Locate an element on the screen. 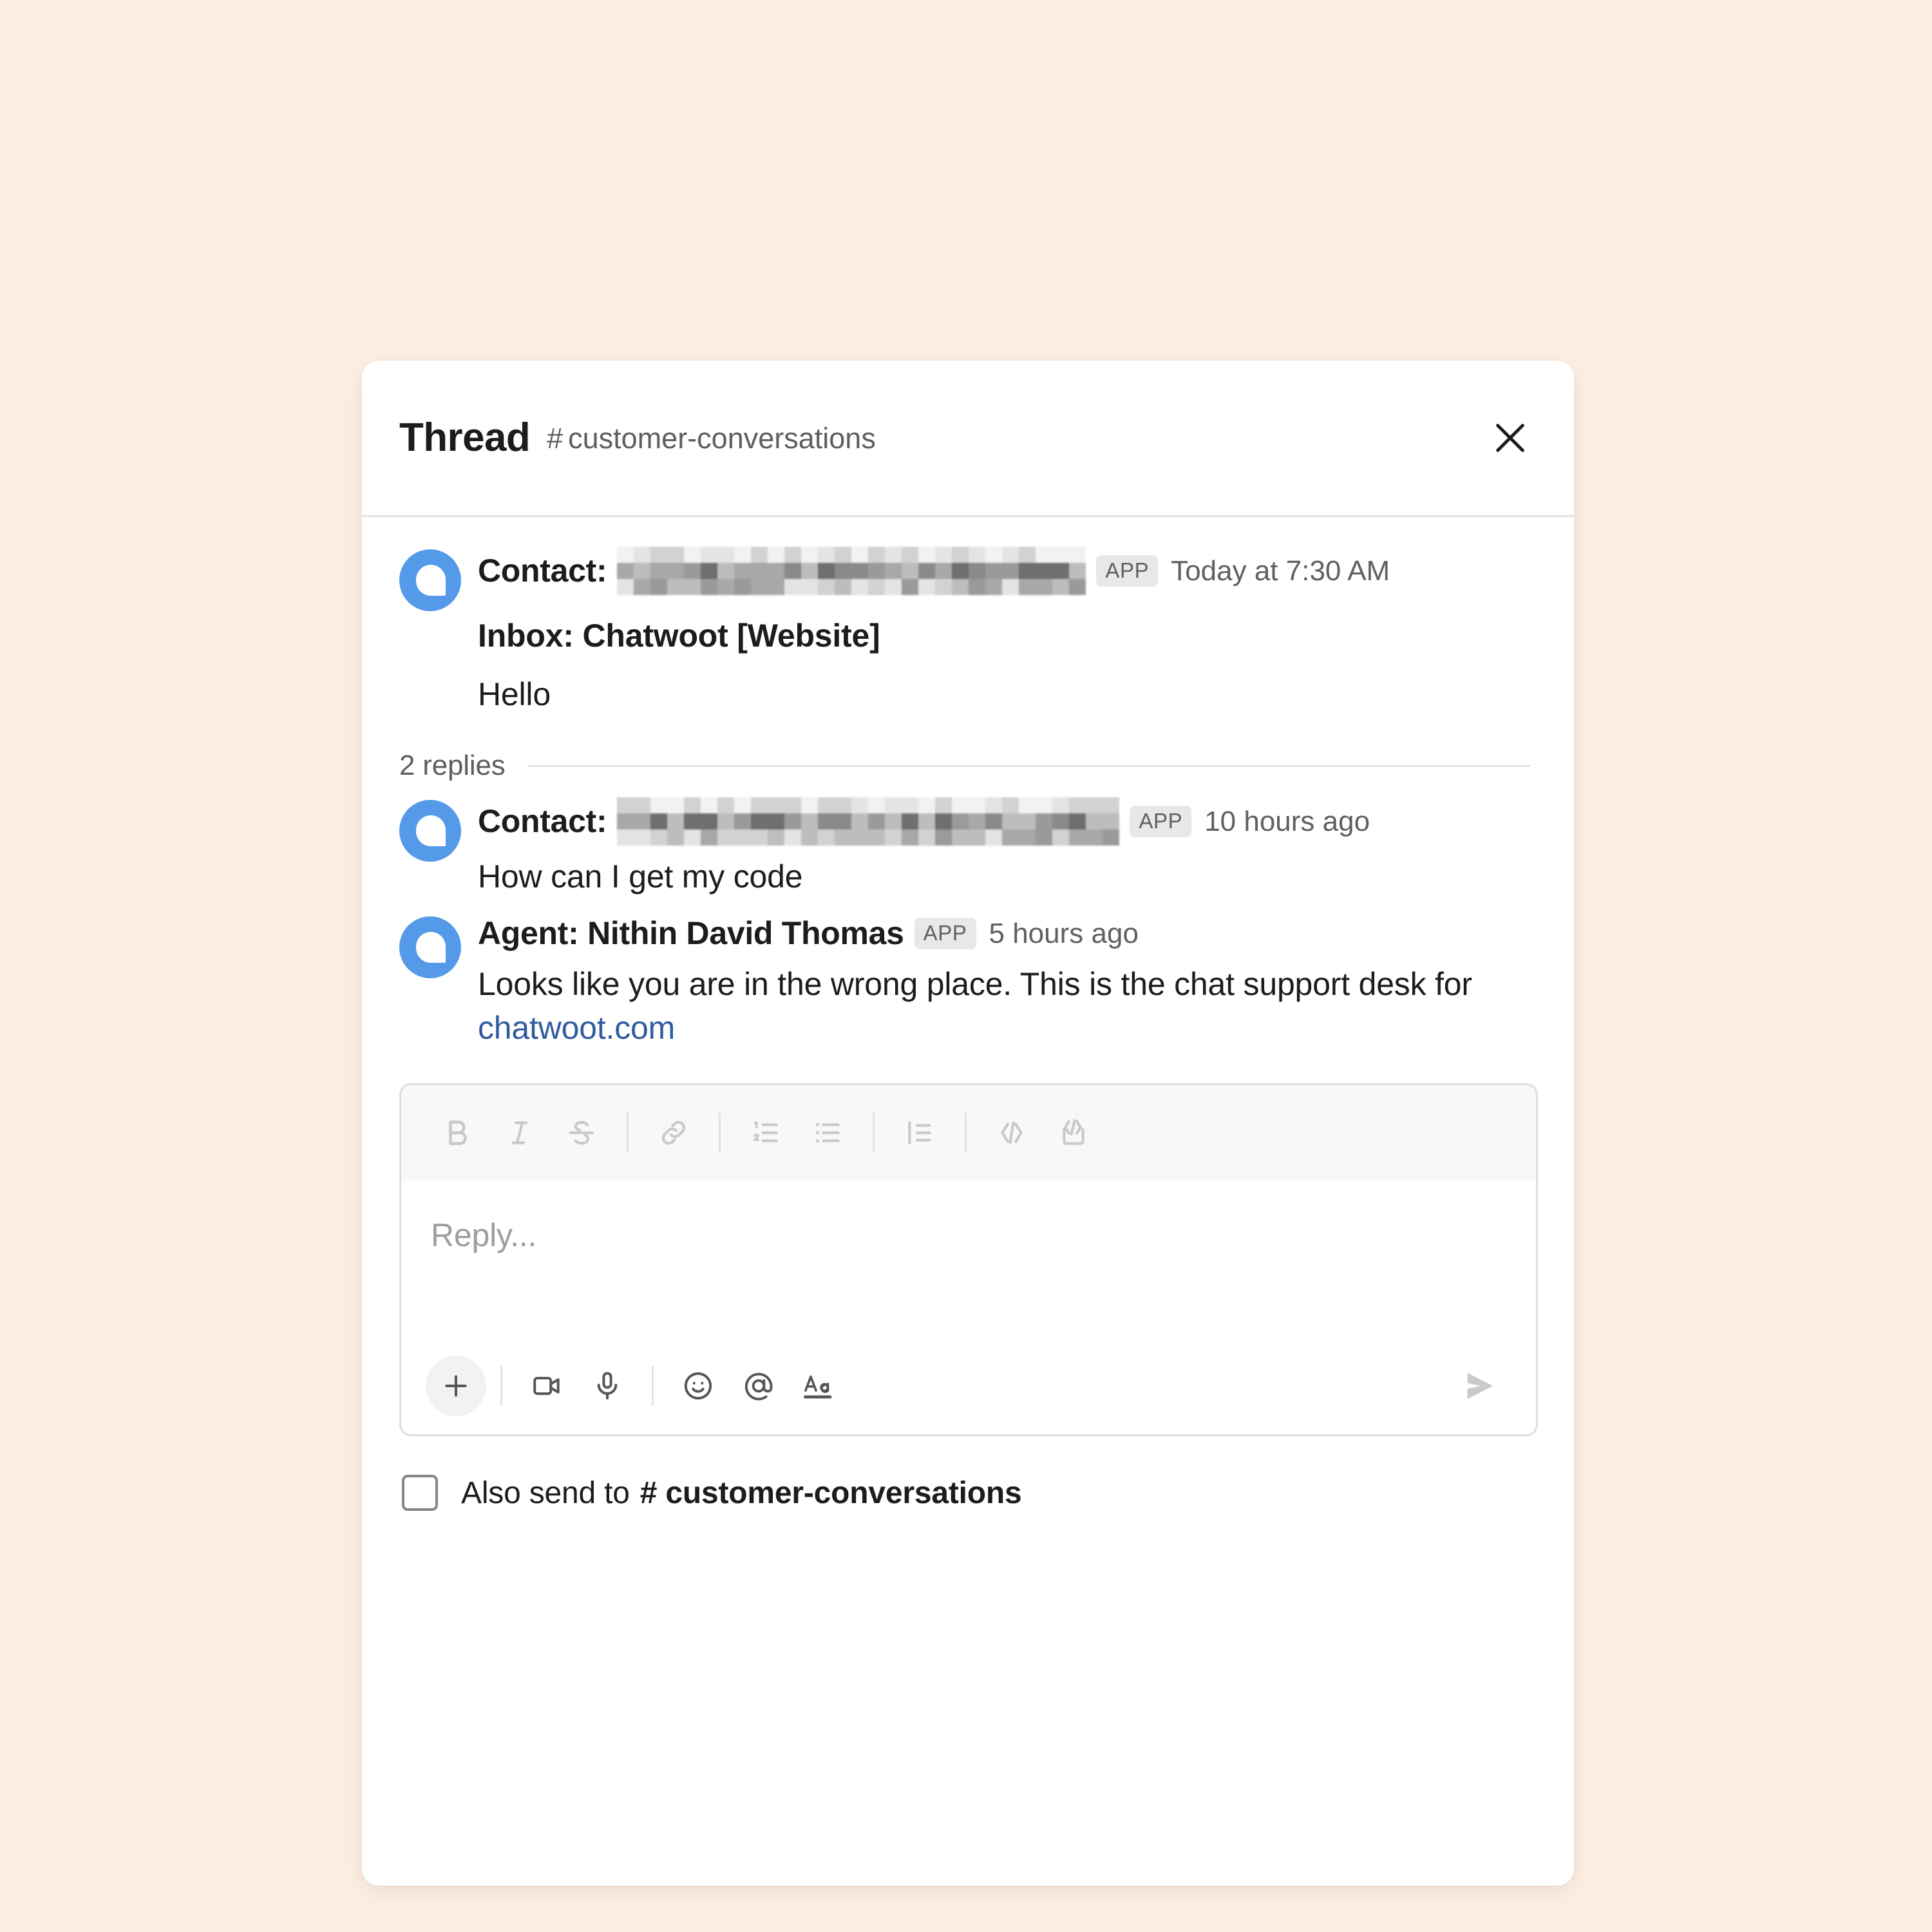  blockquote-button is located at coordinates (920, 1133).